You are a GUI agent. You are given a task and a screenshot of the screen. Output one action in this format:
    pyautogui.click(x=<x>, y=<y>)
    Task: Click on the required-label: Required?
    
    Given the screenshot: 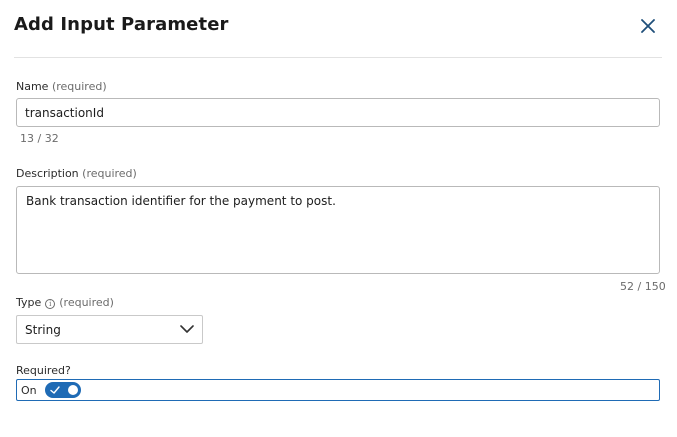 What is the action you would take?
    pyautogui.click(x=43, y=370)
    